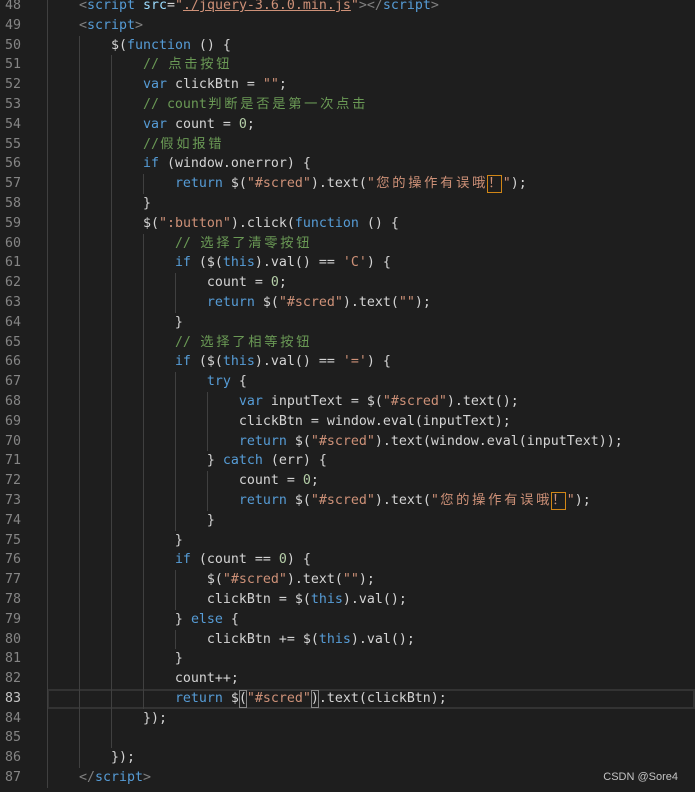  I want to click on line-content: return $("#scred").text(clickBtn);, so click(371, 698).